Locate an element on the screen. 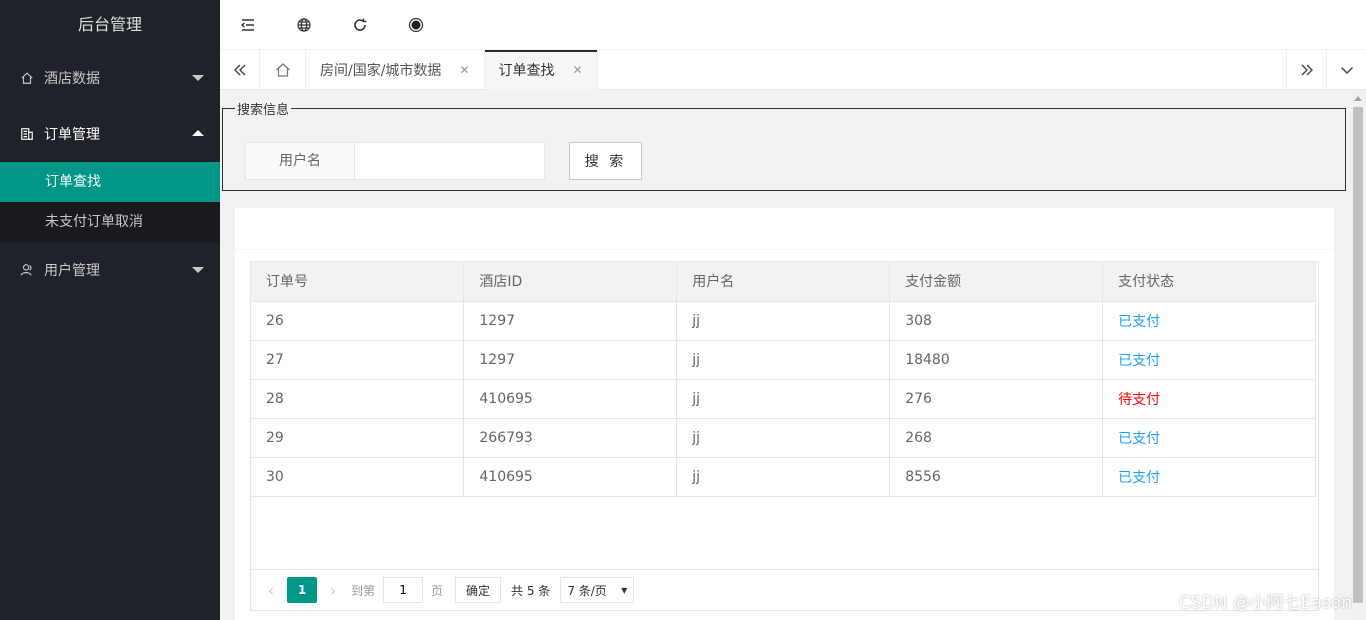 The height and width of the screenshot is (620, 1366). sidebar-item-hotel-data: 酒店数据 is located at coordinates (110, 78).